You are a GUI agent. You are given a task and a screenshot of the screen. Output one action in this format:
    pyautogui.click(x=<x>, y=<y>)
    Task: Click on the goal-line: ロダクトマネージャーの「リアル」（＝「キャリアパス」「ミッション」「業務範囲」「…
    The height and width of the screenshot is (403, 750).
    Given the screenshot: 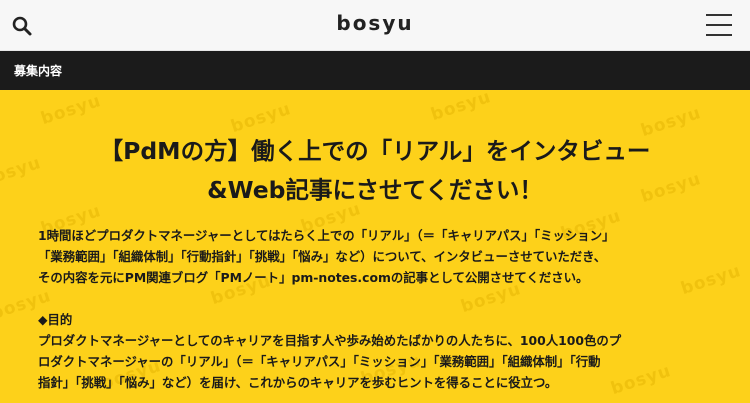 What is the action you would take?
    pyautogui.click(x=319, y=361)
    